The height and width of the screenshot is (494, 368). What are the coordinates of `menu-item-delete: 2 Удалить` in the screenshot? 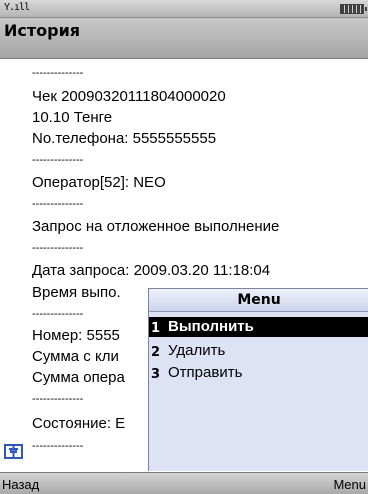 It's located at (258, 351).